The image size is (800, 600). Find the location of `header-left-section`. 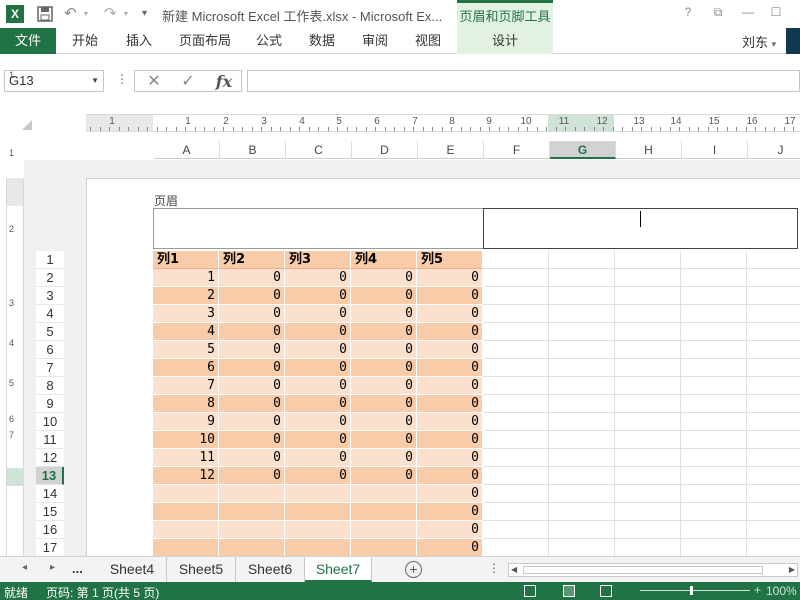

header-left-section is located at coordinates (318, 228).